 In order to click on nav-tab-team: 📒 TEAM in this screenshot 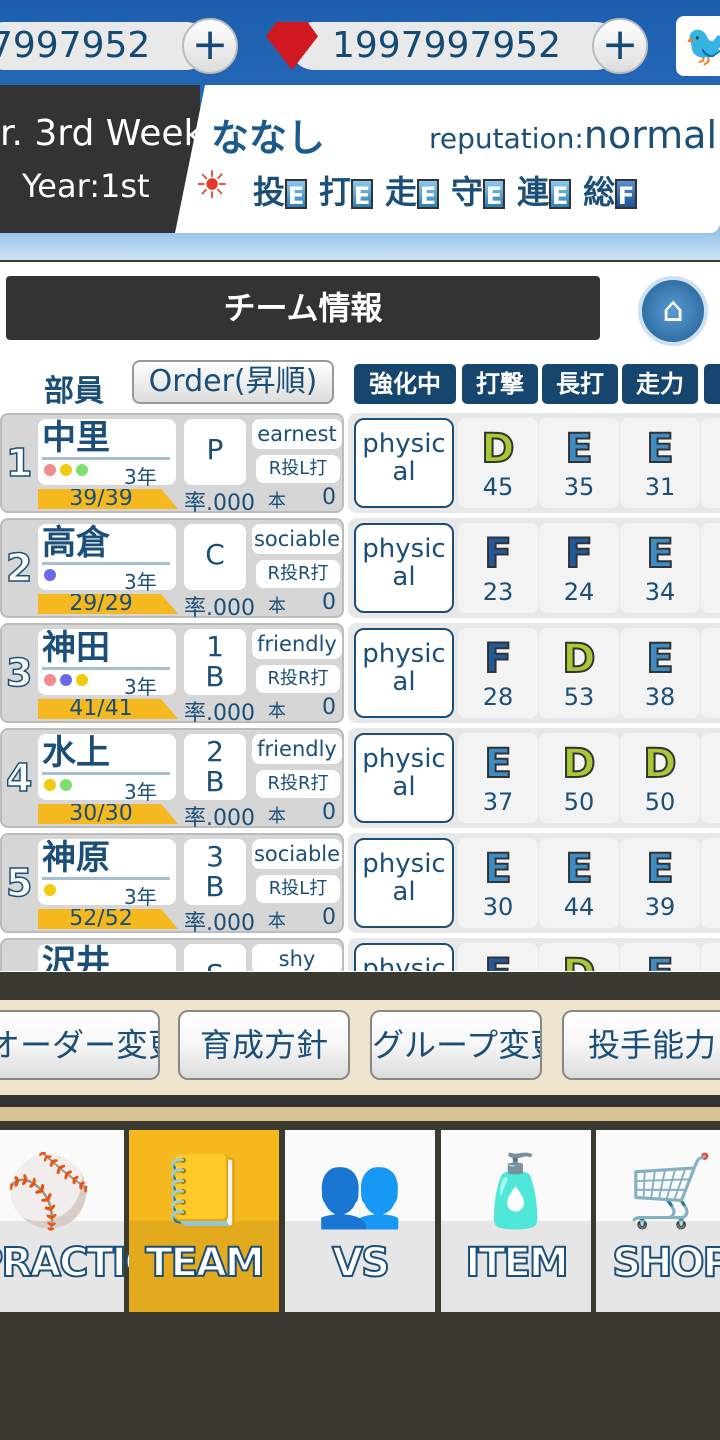, I will do `click(204, 1221)`.